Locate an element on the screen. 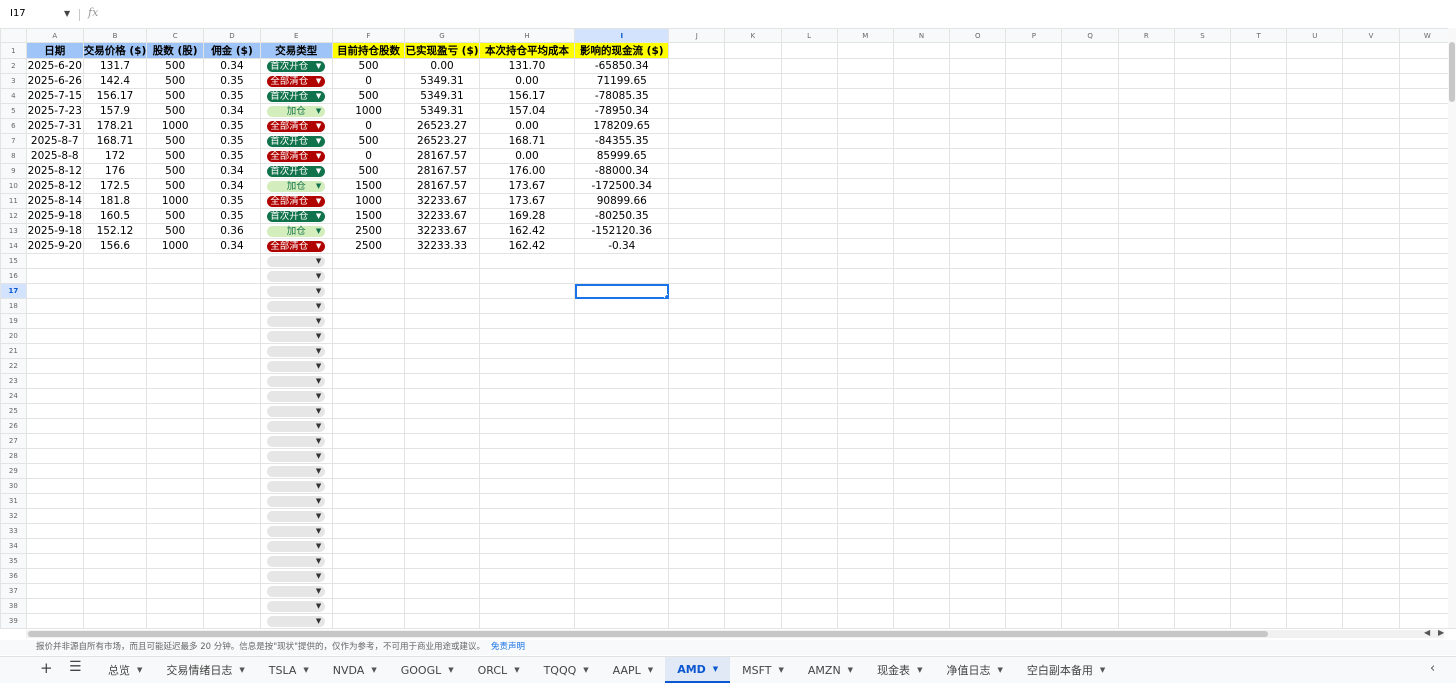 Image resolution: width=1456 pixels, height=683 pixels. trade-type-chip: 加仓 ▼ is located at coordinates (296, 231).